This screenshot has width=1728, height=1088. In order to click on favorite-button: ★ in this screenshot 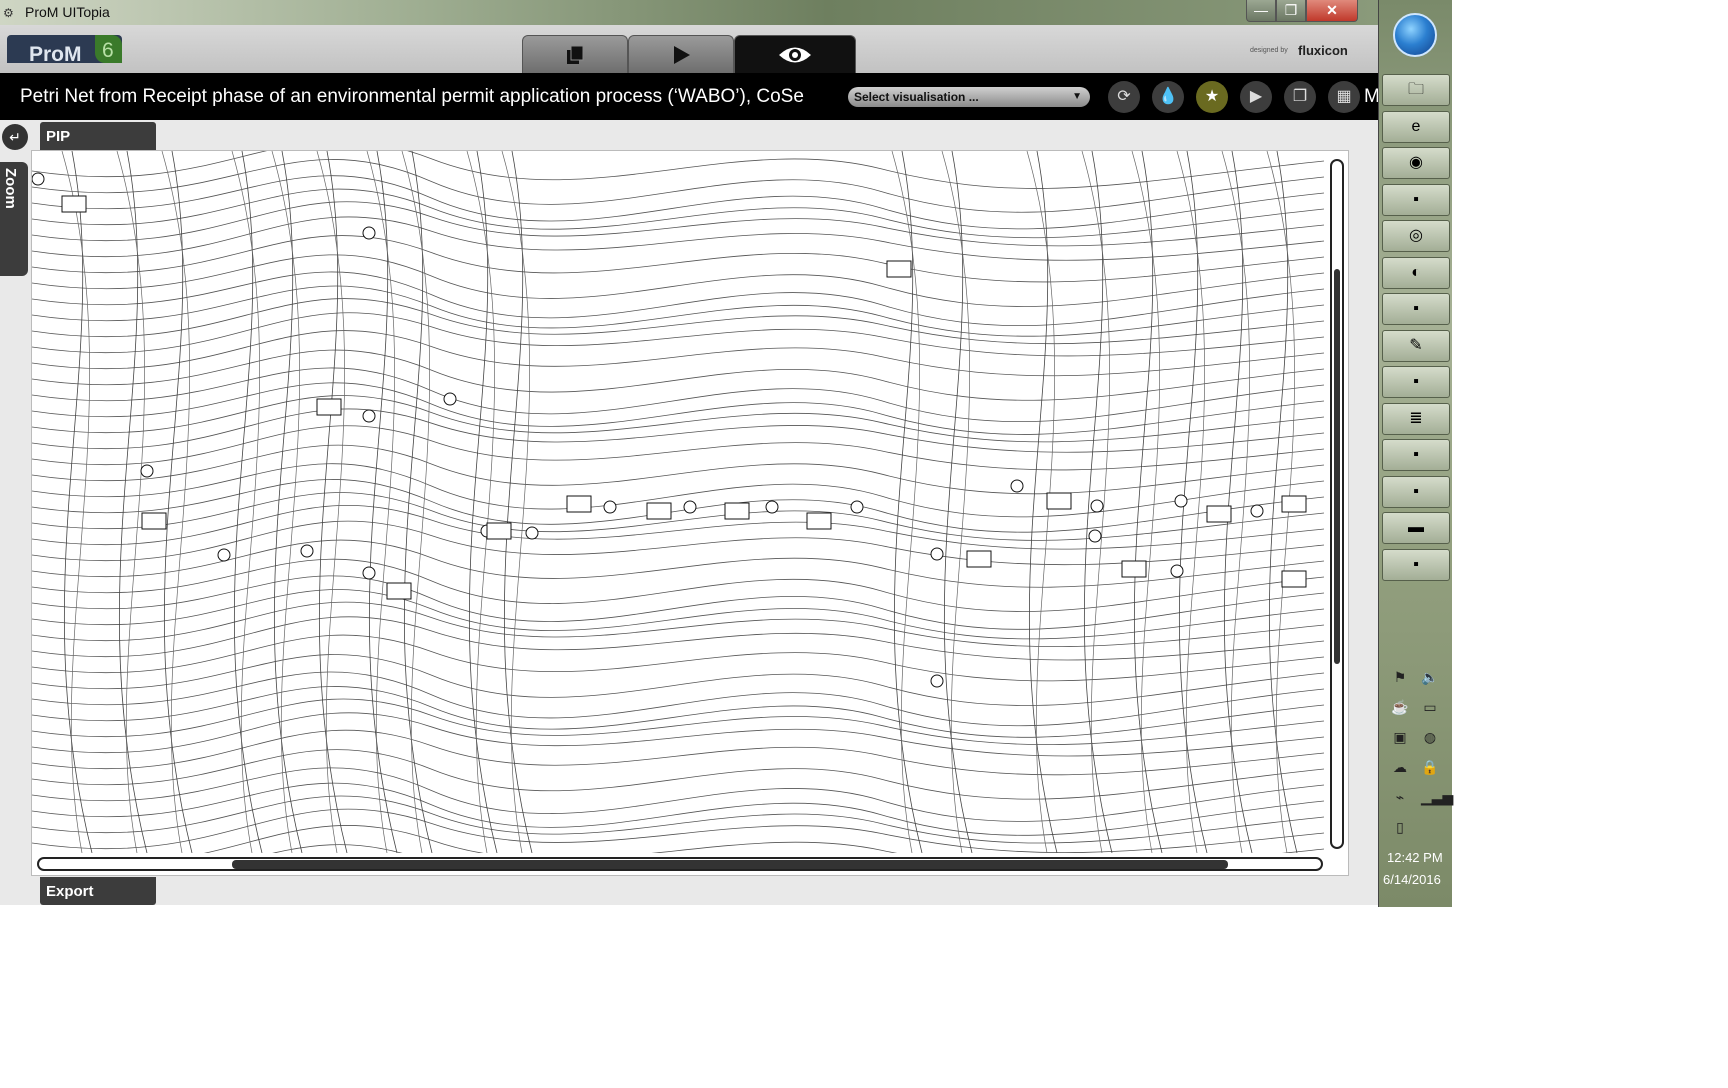, I will do `click(1212, 97)`.